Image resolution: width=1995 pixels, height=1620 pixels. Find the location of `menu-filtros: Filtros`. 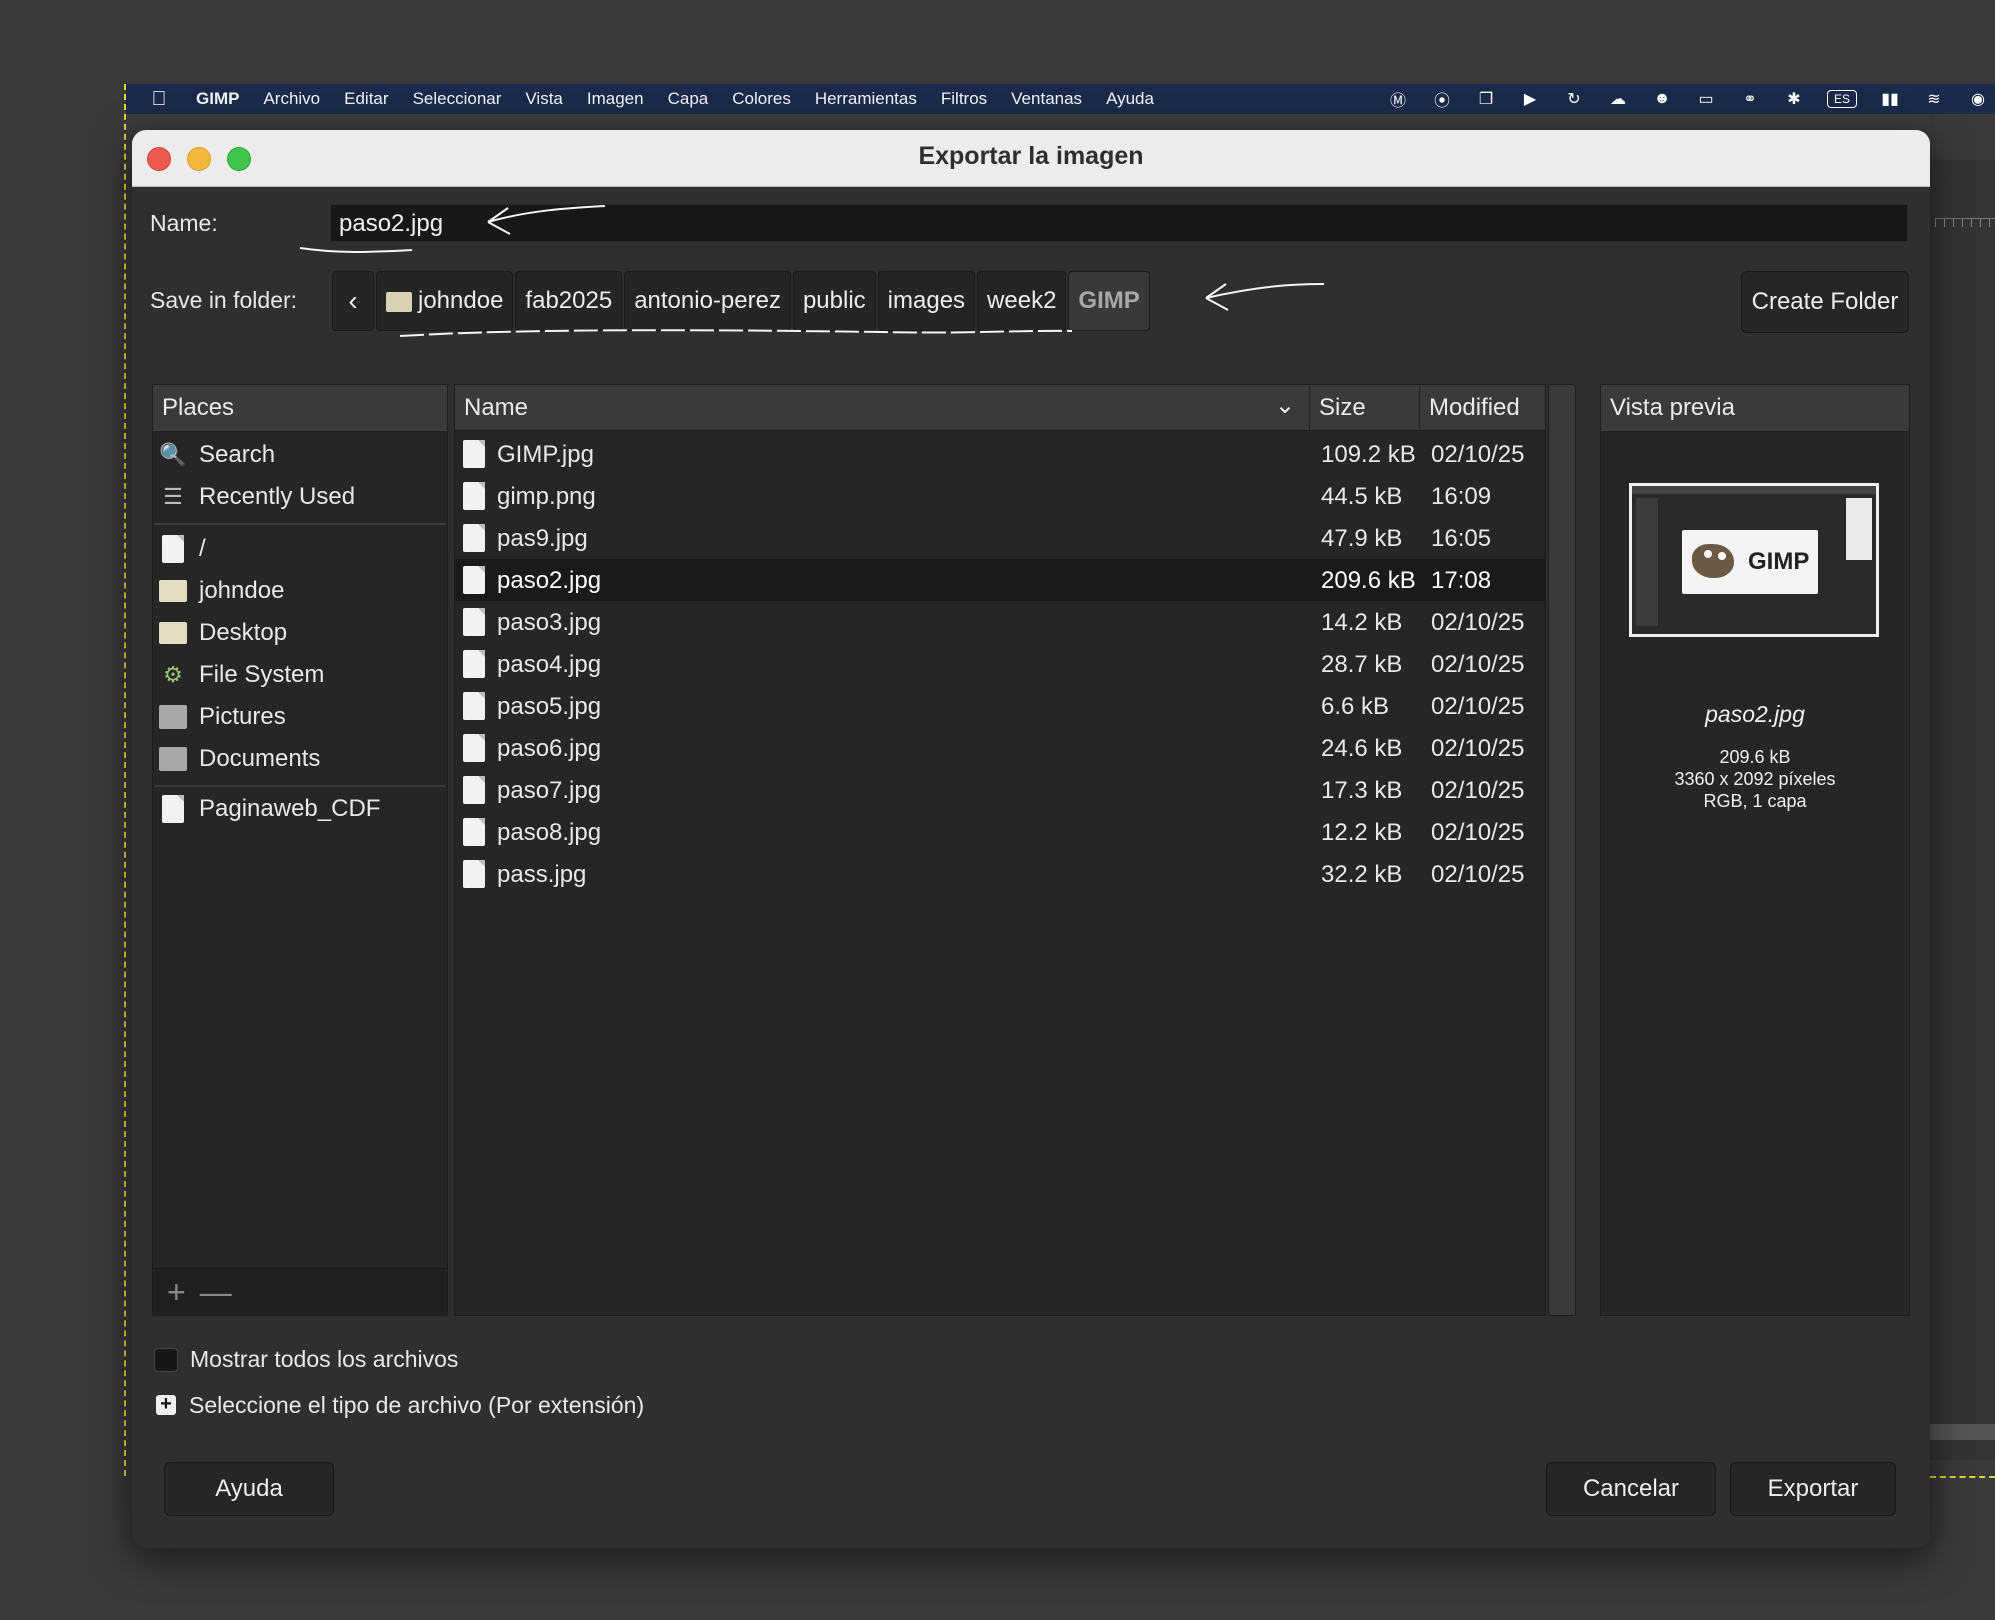

menu-filtros: Filtros is located at coordinates (964, 99).